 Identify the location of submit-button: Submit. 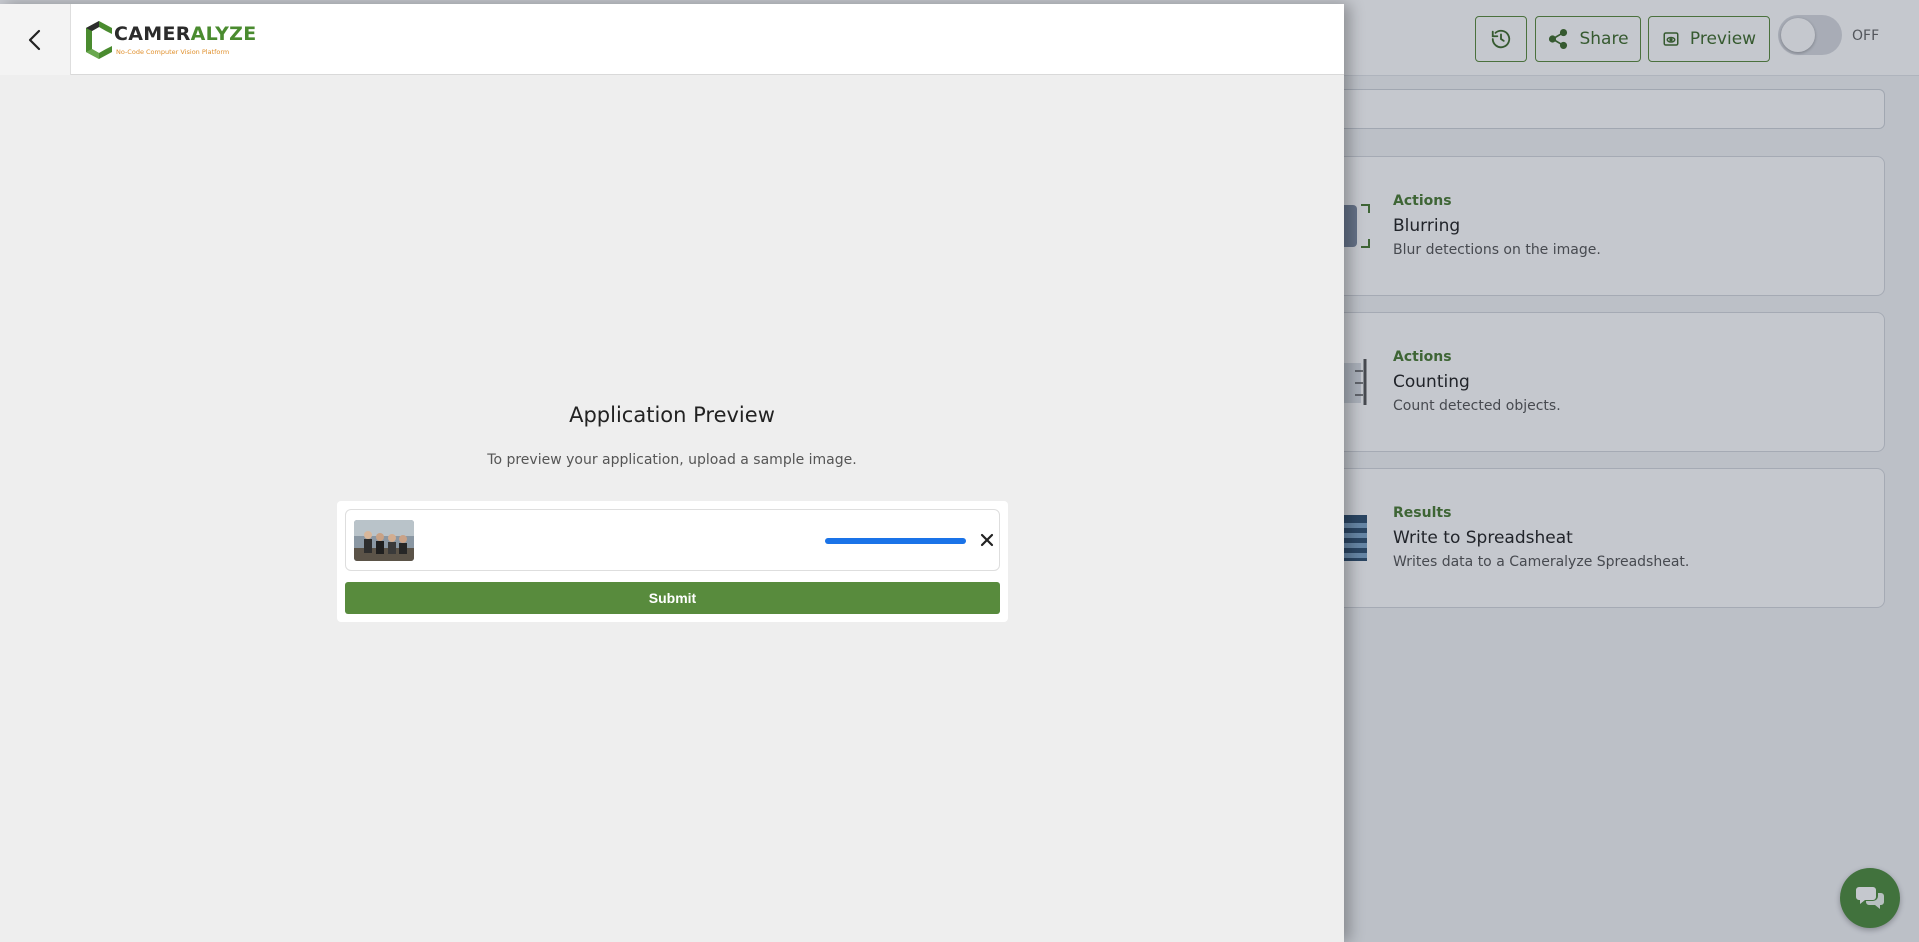
(672, 598).